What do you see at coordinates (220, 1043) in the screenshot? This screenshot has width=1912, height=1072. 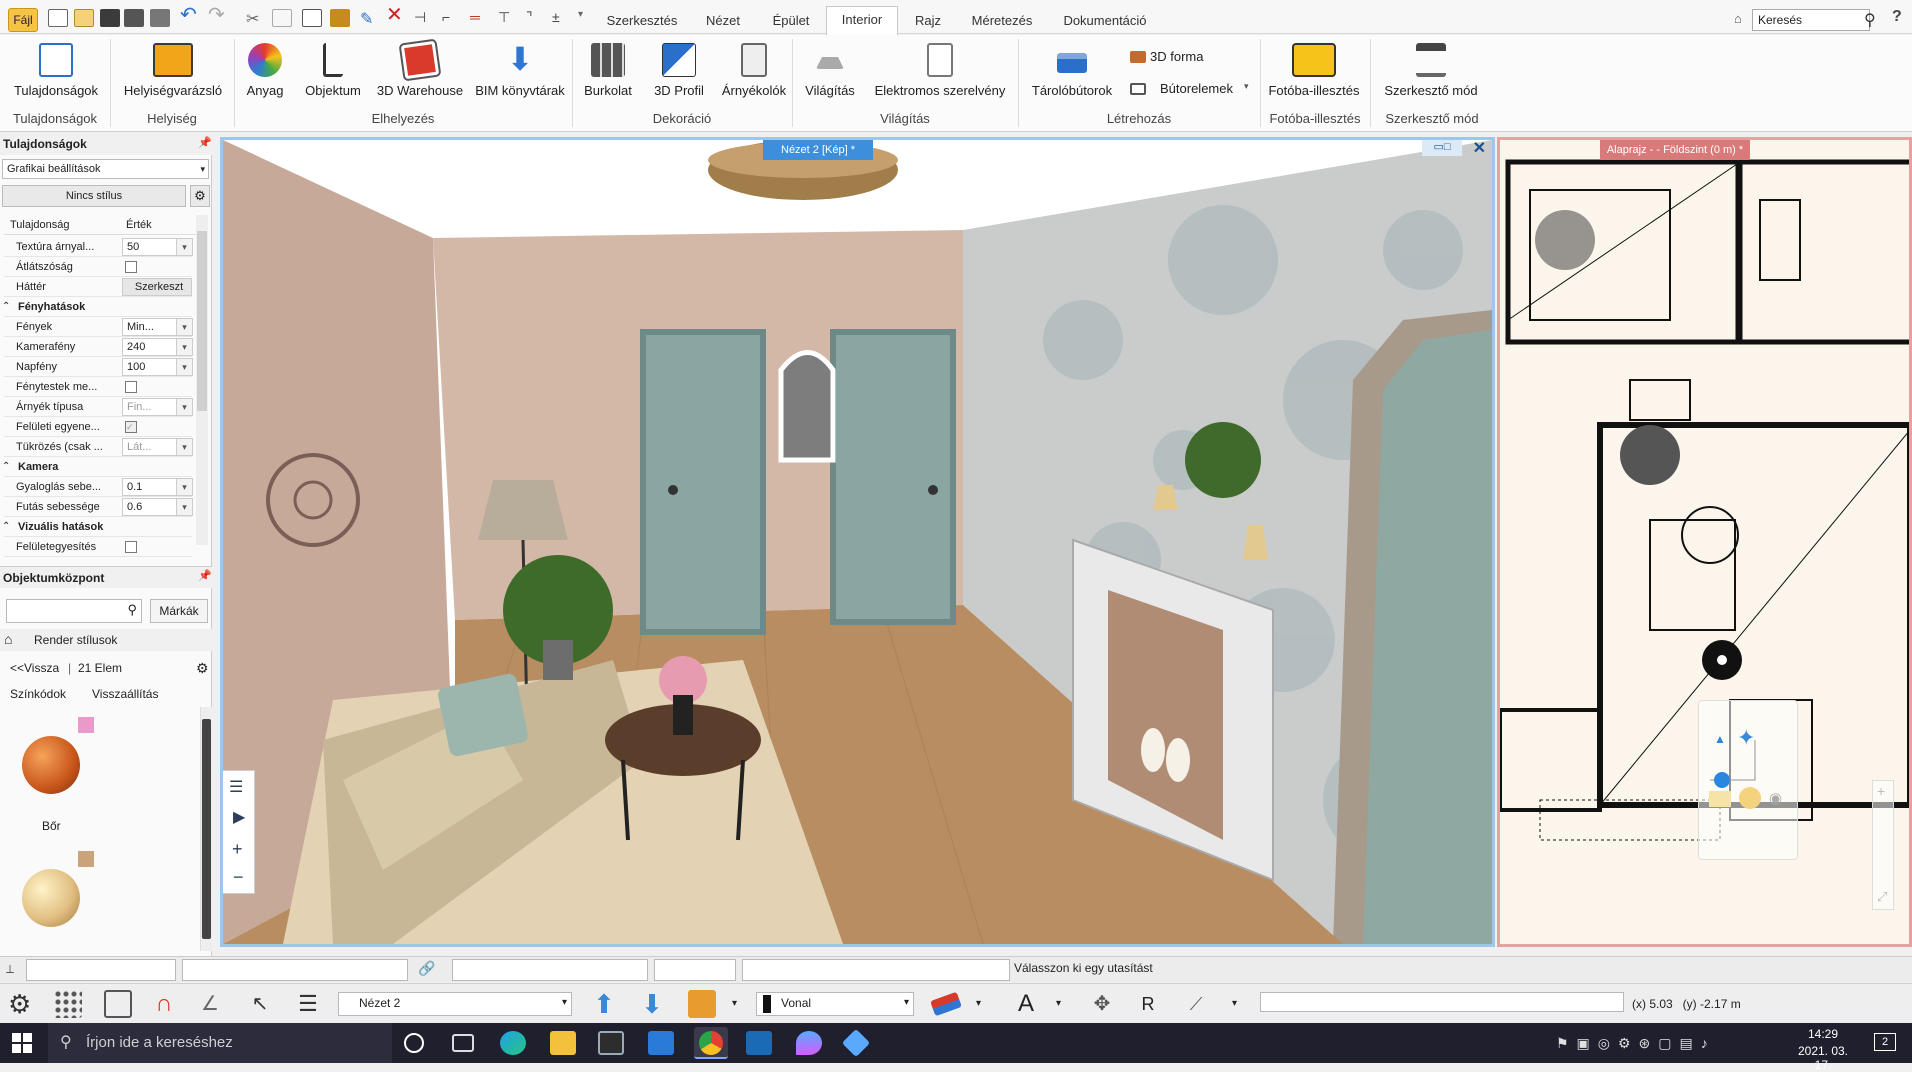 I see `taskbar-search-input: ⚲ Írjon ide a kereséshez` at bounding box center [220, 1043].